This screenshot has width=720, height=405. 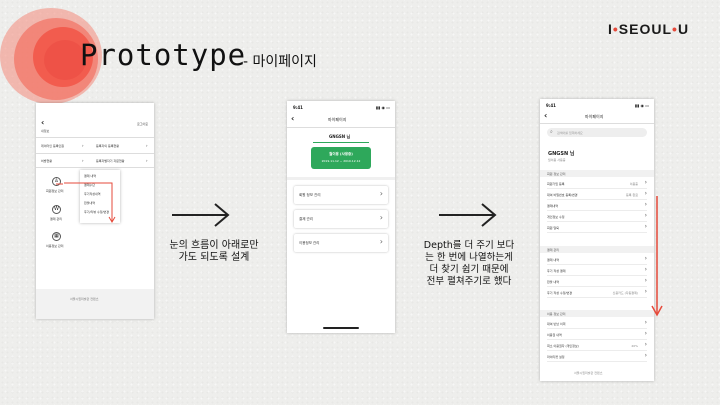 I want to click on ticket-date: 2019.11.12 ~ 2019.12.12, so click(x=341, y=161).